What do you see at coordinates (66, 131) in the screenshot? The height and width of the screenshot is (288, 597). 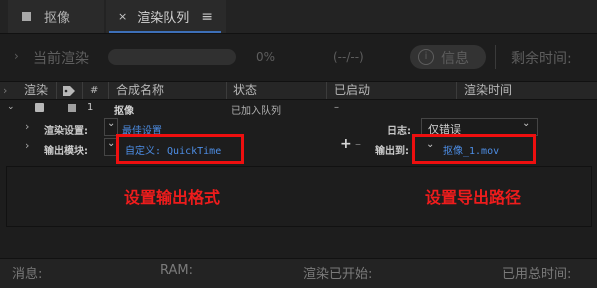 I see `render-settings-label: 渲染设置:` at bounding box center [66, 131].